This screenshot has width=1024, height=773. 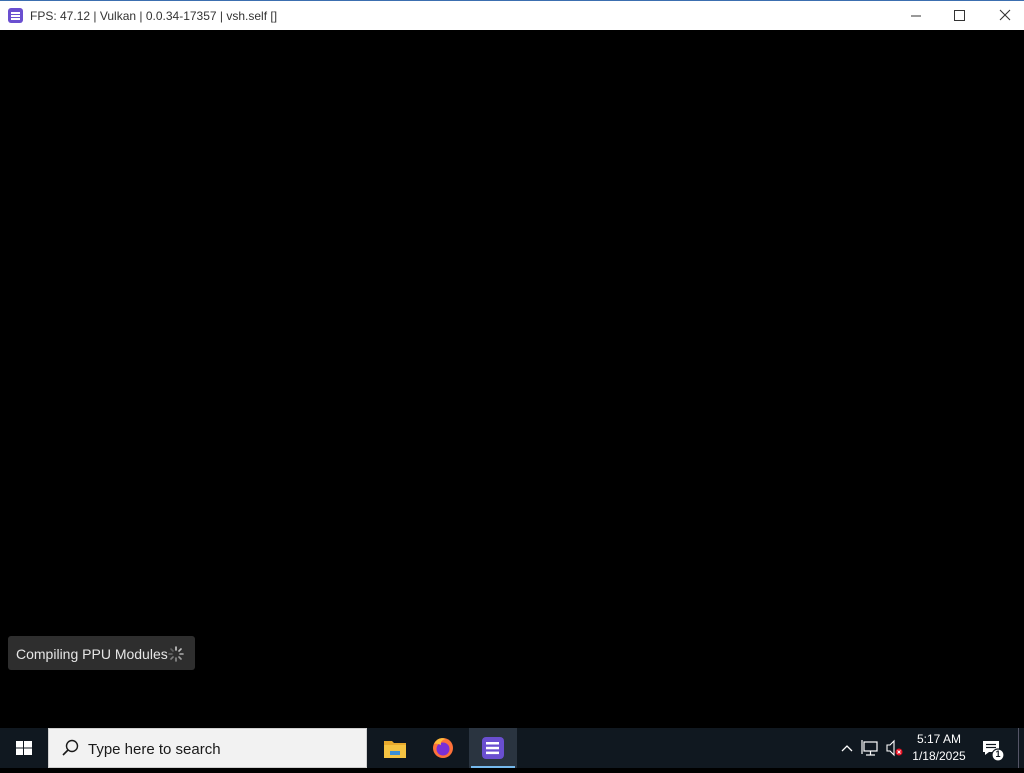 I want to click on network-icon, so click(x=869, y=748).